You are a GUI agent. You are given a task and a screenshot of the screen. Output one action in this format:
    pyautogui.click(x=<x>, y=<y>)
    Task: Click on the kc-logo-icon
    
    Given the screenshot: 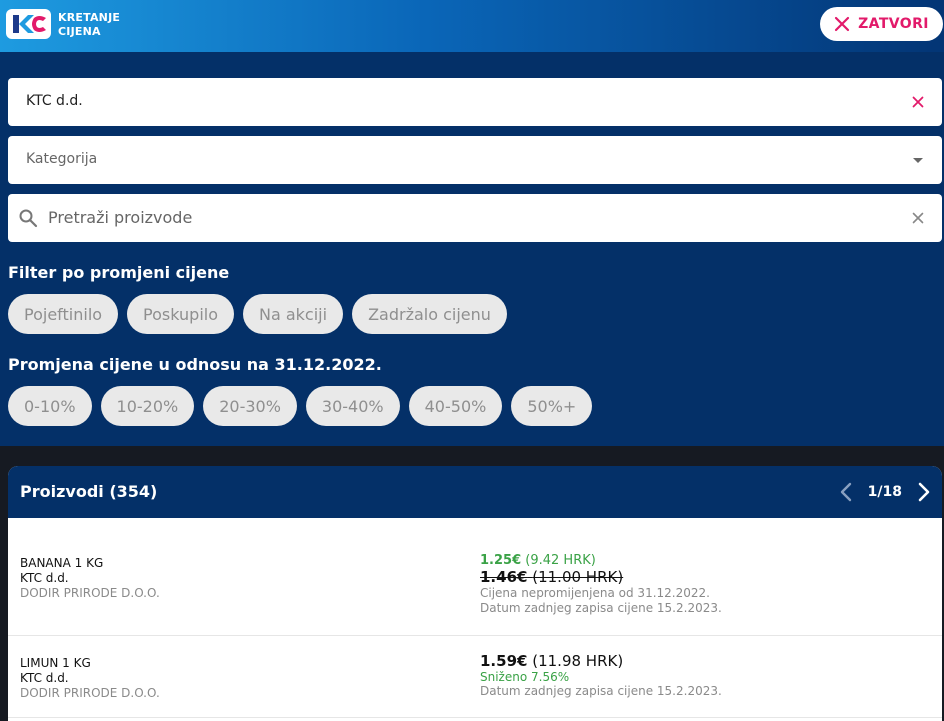 What is the action you would take?
    pyautogui.click(x=28, y=24)
    